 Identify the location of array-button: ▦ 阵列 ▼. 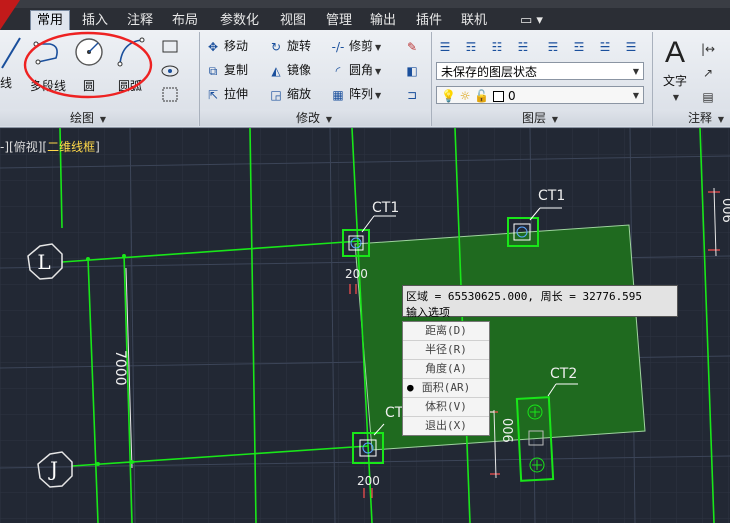
(355, 94).